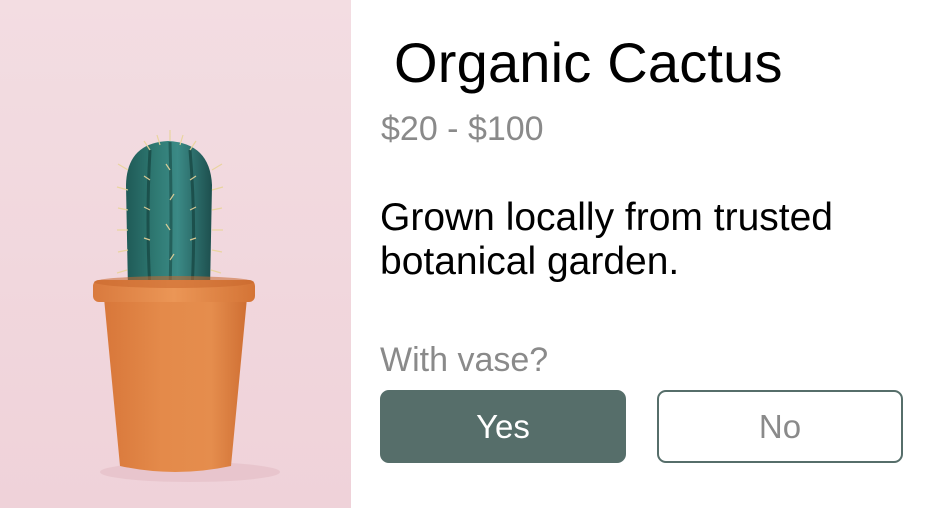 The image size is (934, 508). I want to click on cactus-illustration, so click(186, 306).